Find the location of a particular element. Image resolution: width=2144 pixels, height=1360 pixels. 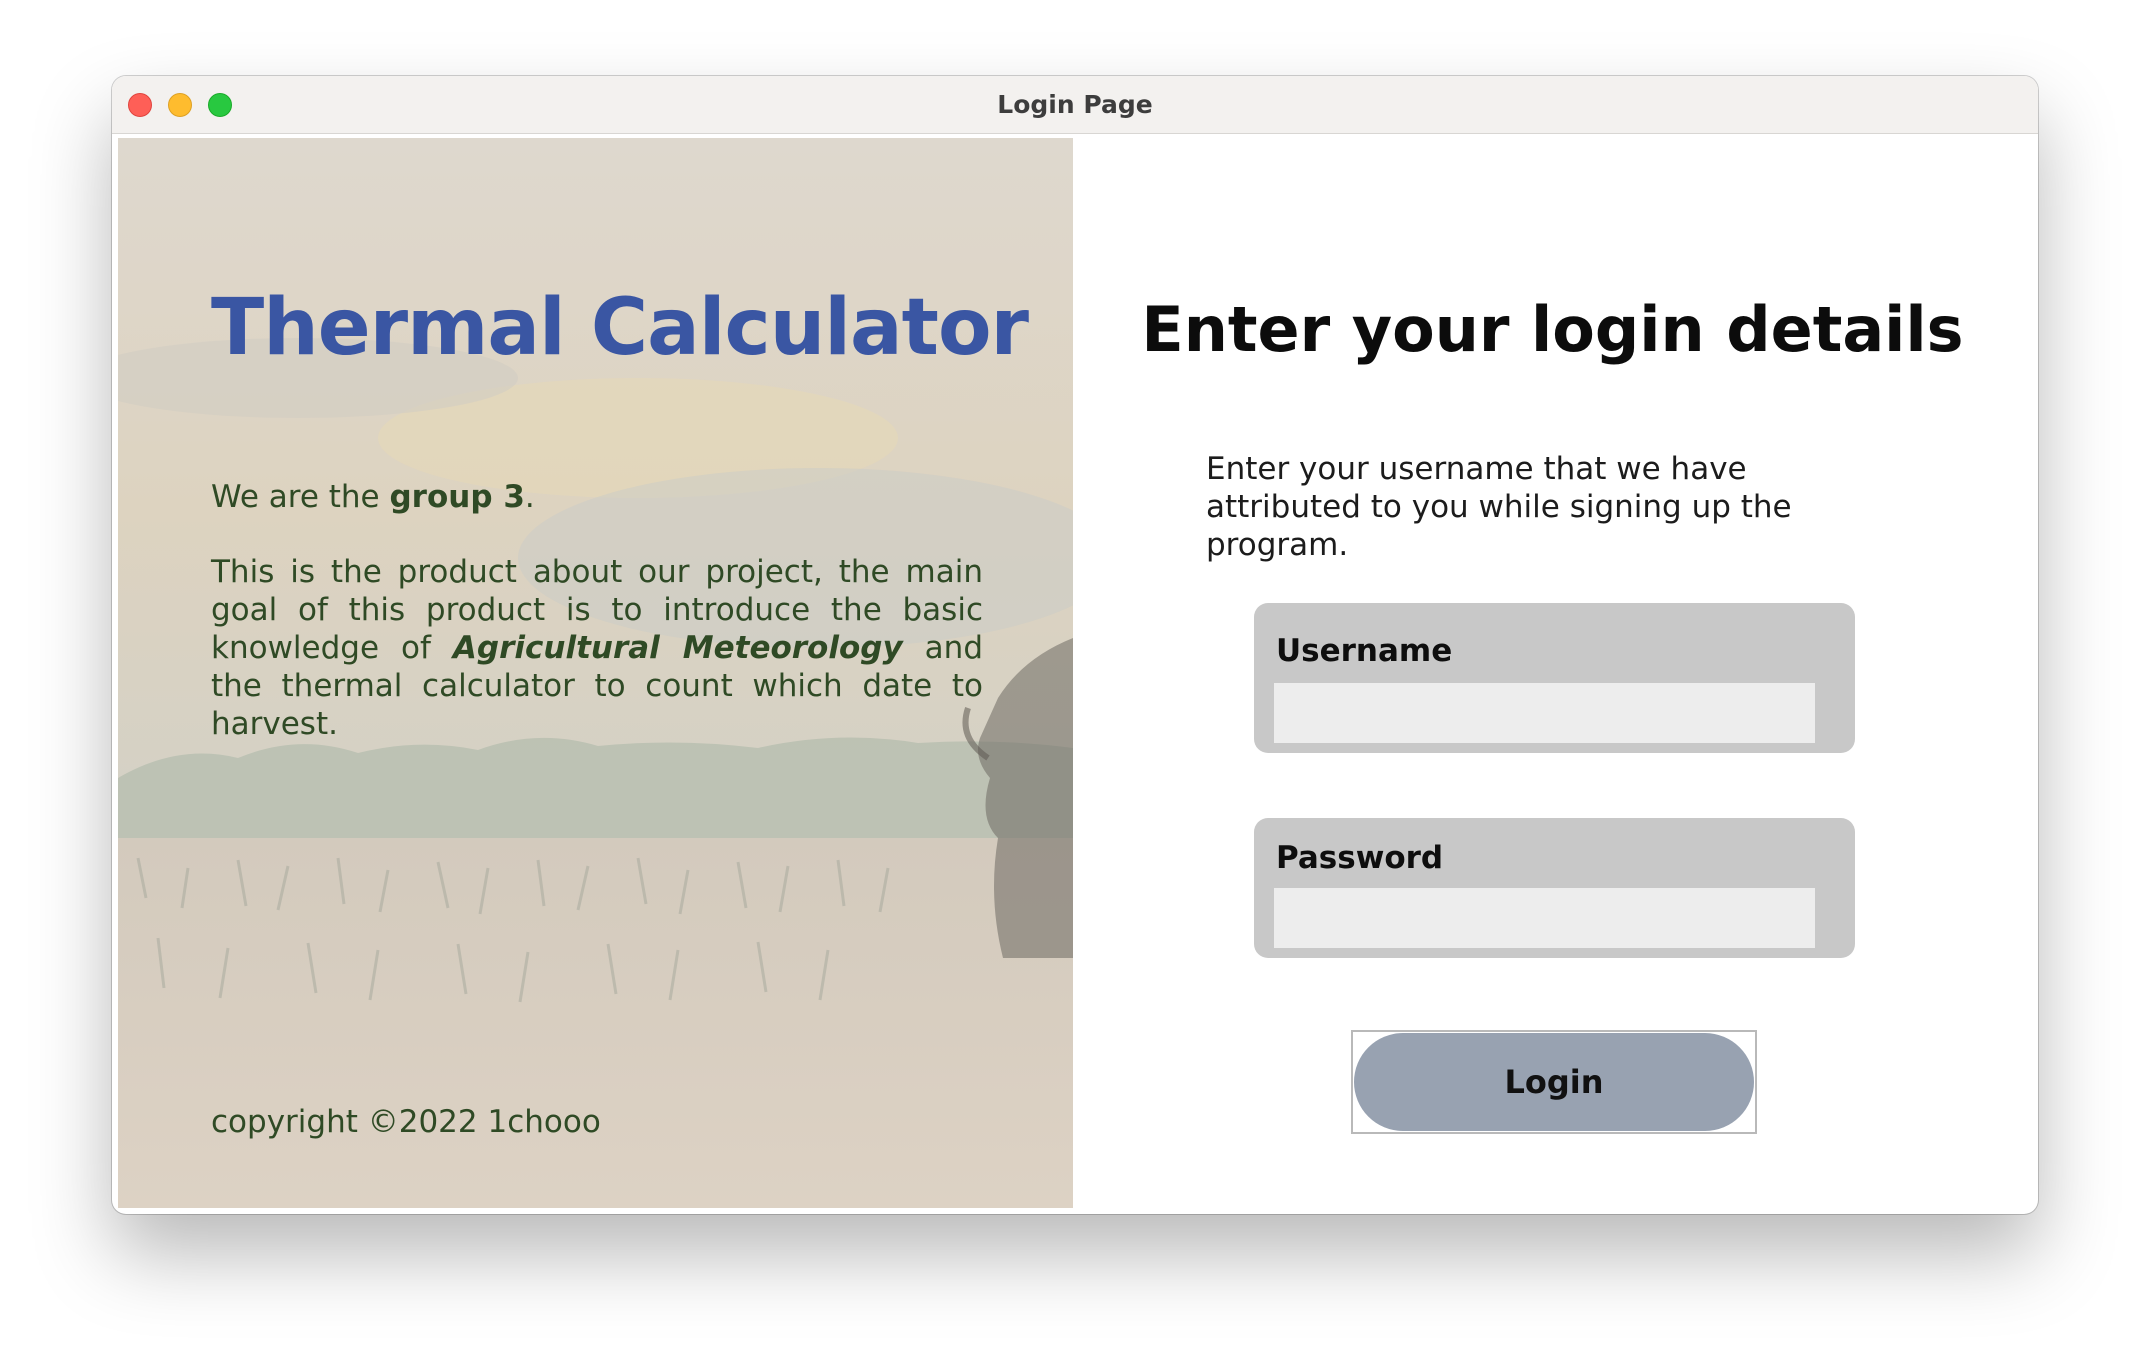

username-group: Username is located at coordinates (1554, 678).